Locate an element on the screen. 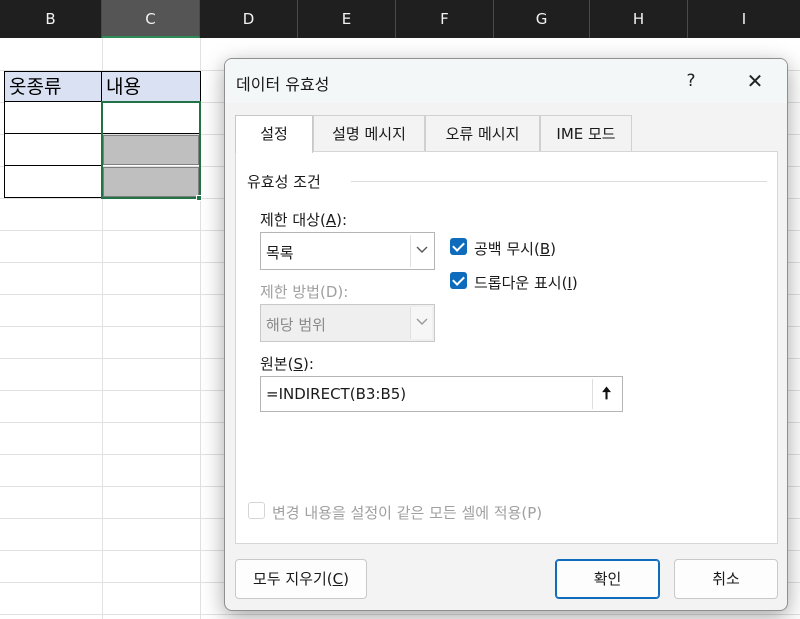  column-headers: B C D E F G H I is located at coordinates (400, 19).